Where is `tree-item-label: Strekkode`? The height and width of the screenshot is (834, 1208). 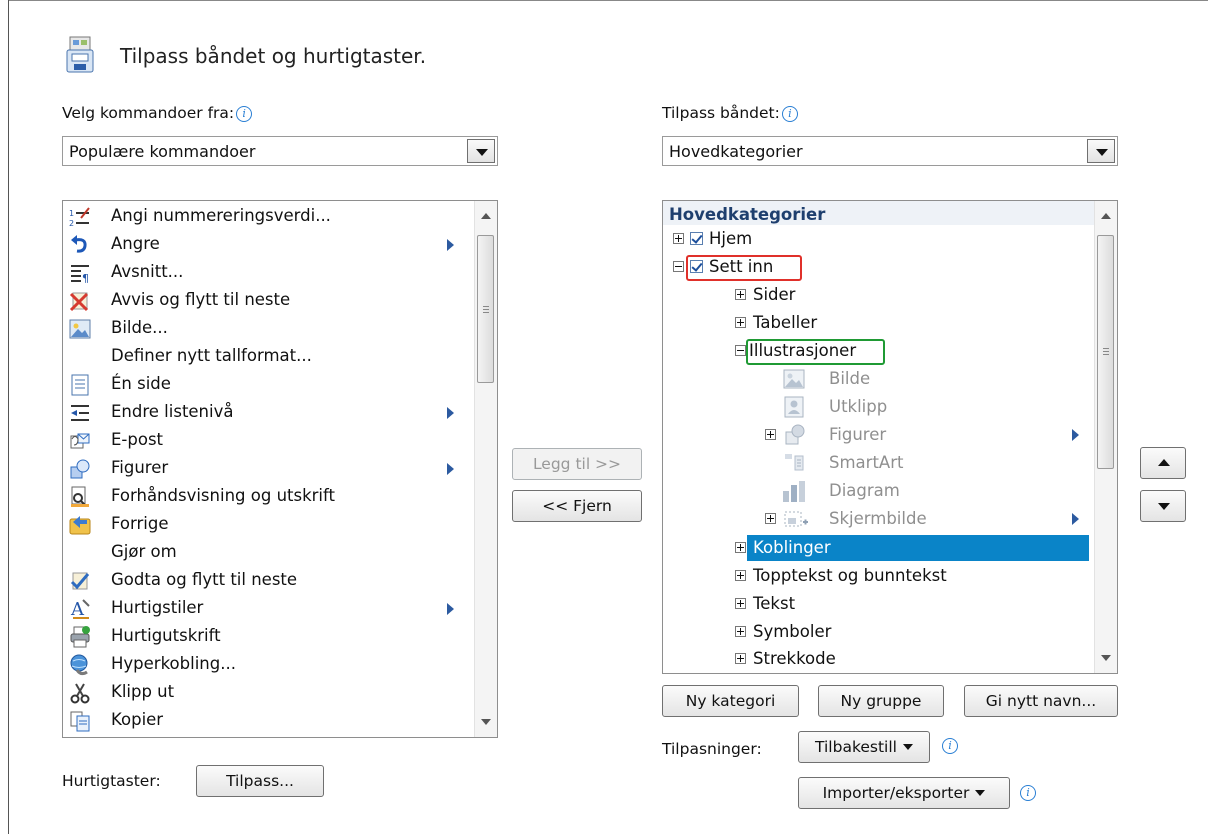 tree-item-label: Strekkode is located at coordinates (794, 658).